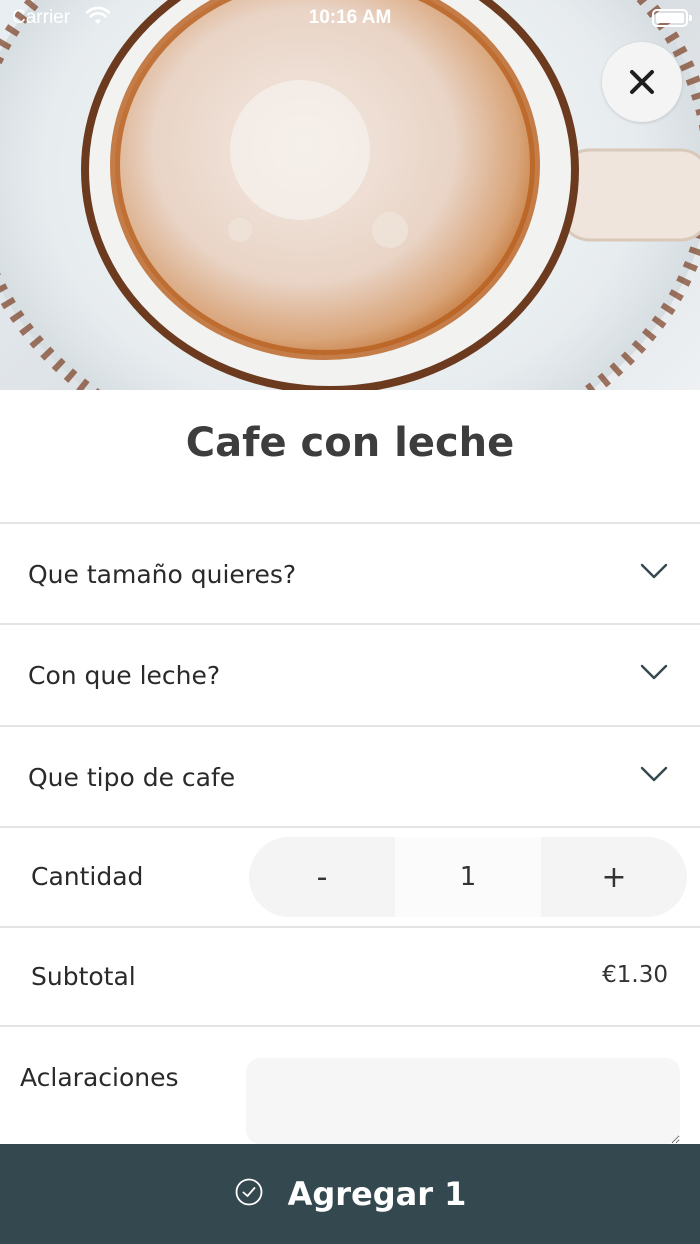 The width and height of the screenshot is (700, 1244). I want to click on quantity-label: Cantidad, so click(87, 876).